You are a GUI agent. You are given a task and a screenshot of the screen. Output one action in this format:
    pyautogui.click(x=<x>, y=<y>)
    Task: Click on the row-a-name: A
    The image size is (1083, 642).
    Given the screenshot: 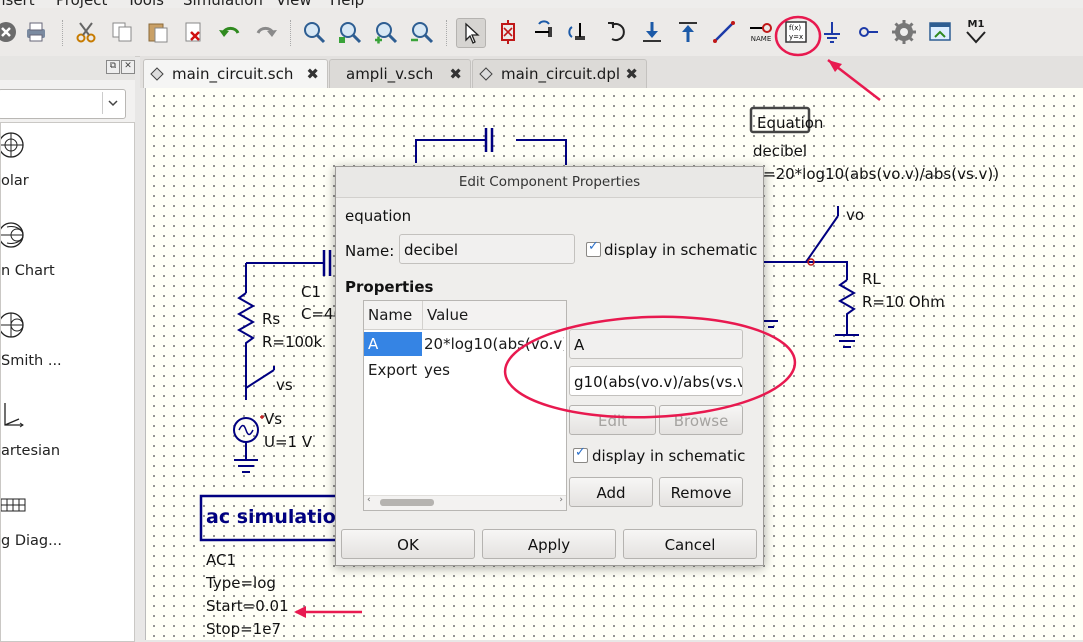 What is the action you would take?
    pyautogui.click(x=373, y=344)
    